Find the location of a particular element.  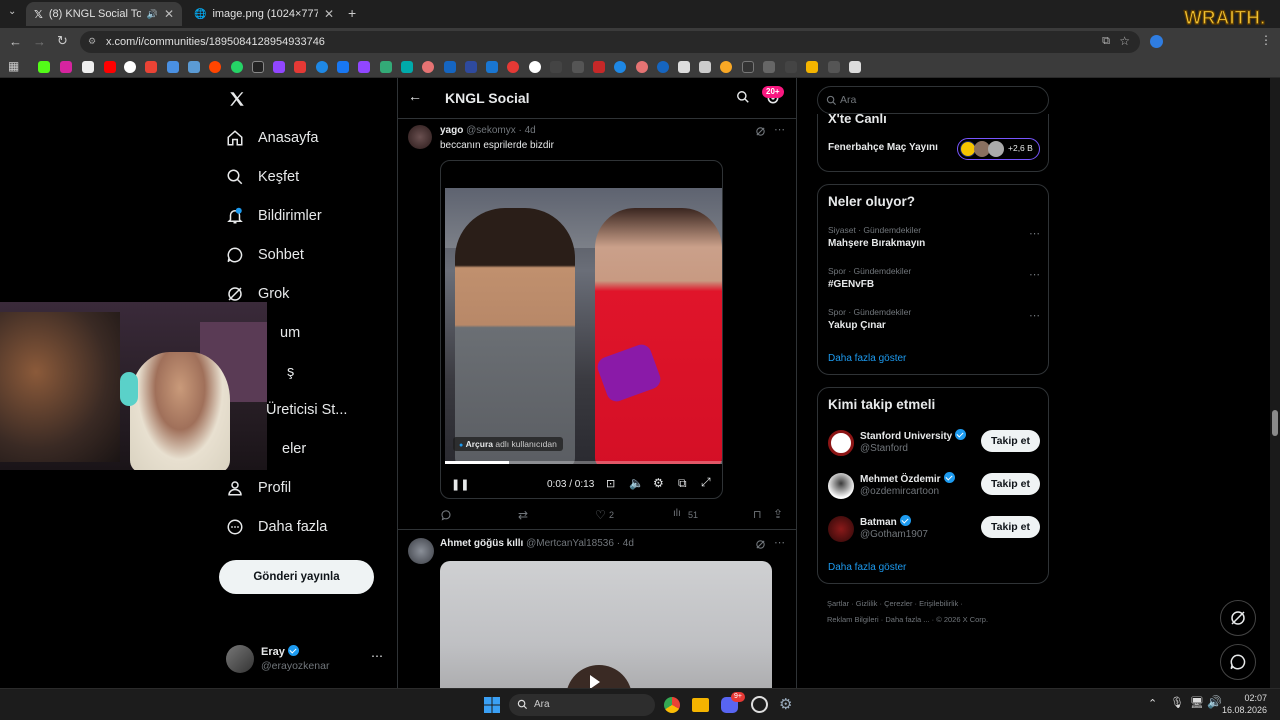

live-listeners: +2,6 B is located at coordinates (998, 149).